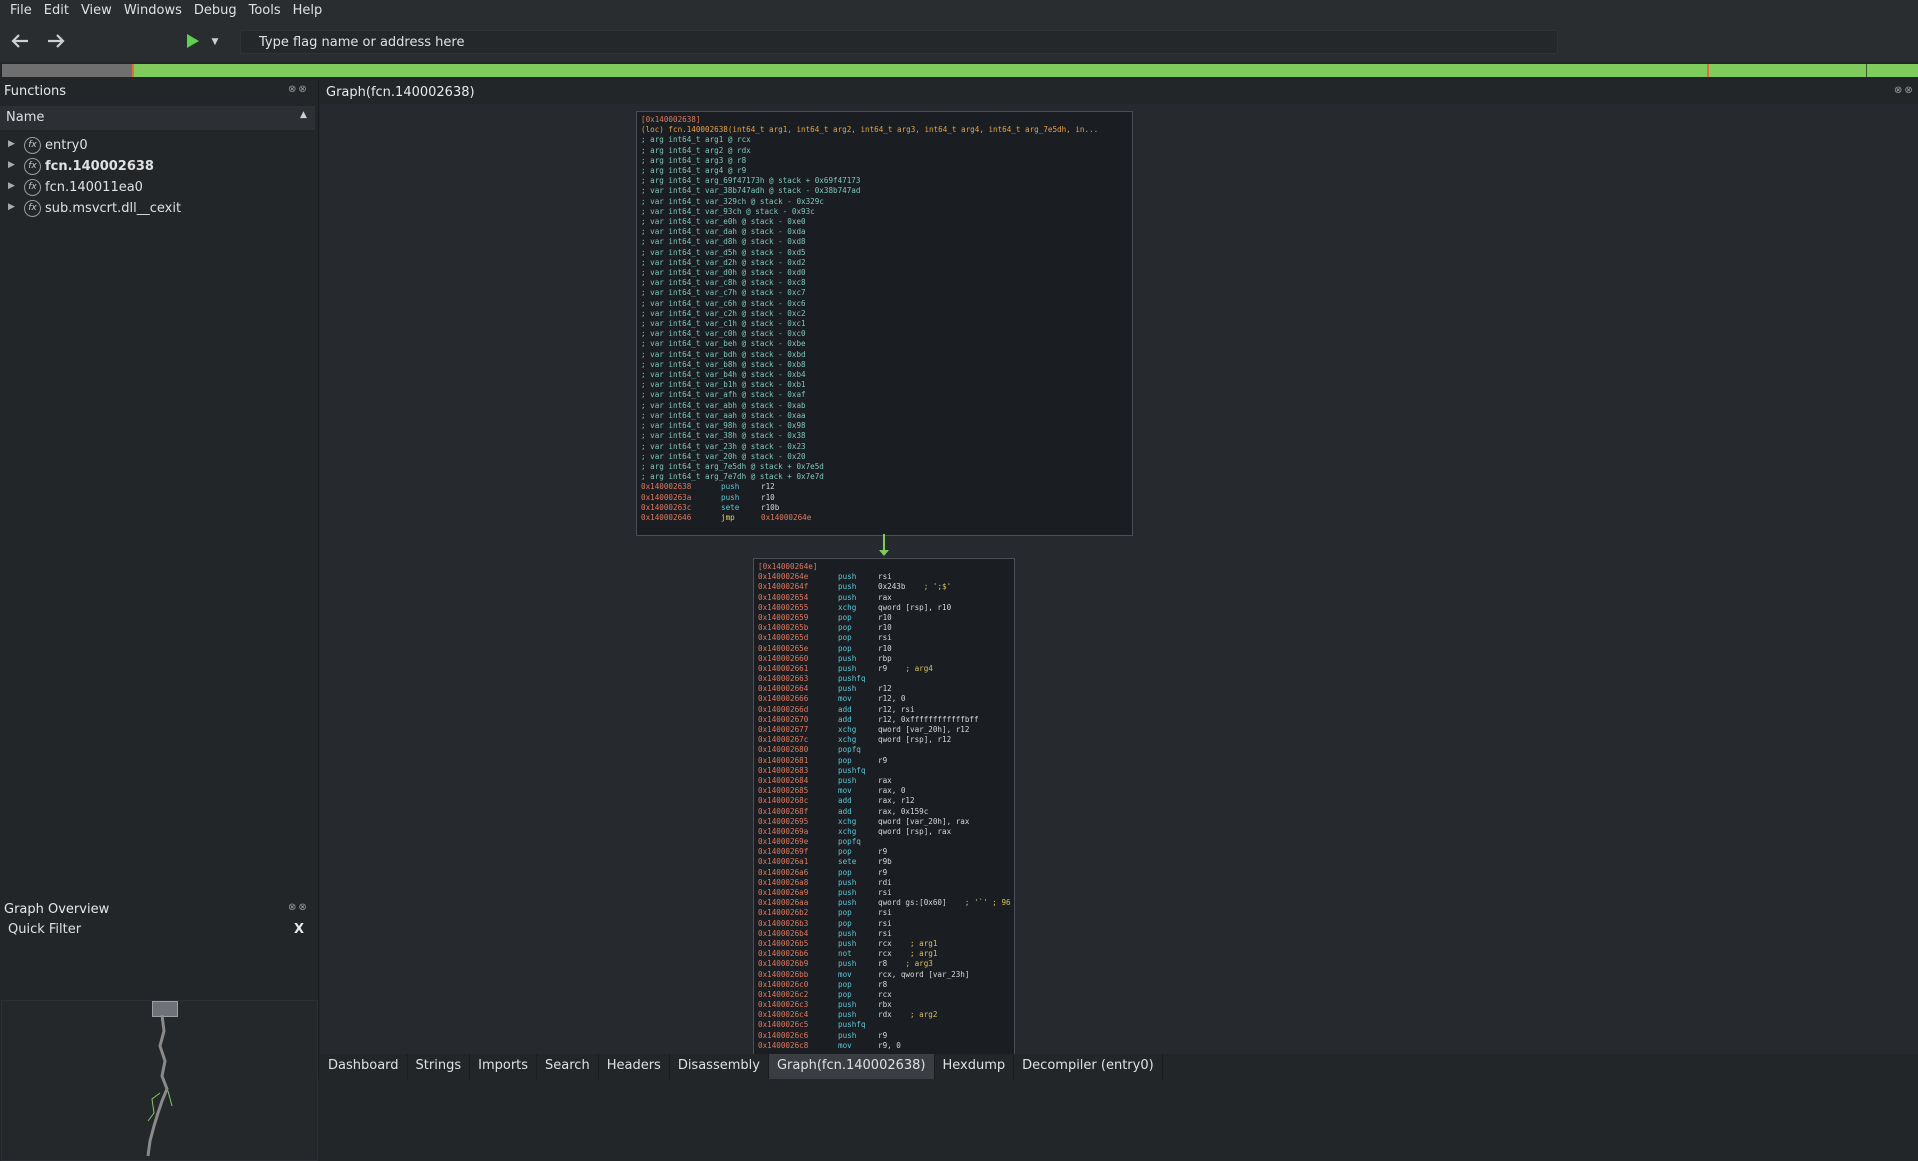  I want to click on graph-overview, so click(159, 1080).